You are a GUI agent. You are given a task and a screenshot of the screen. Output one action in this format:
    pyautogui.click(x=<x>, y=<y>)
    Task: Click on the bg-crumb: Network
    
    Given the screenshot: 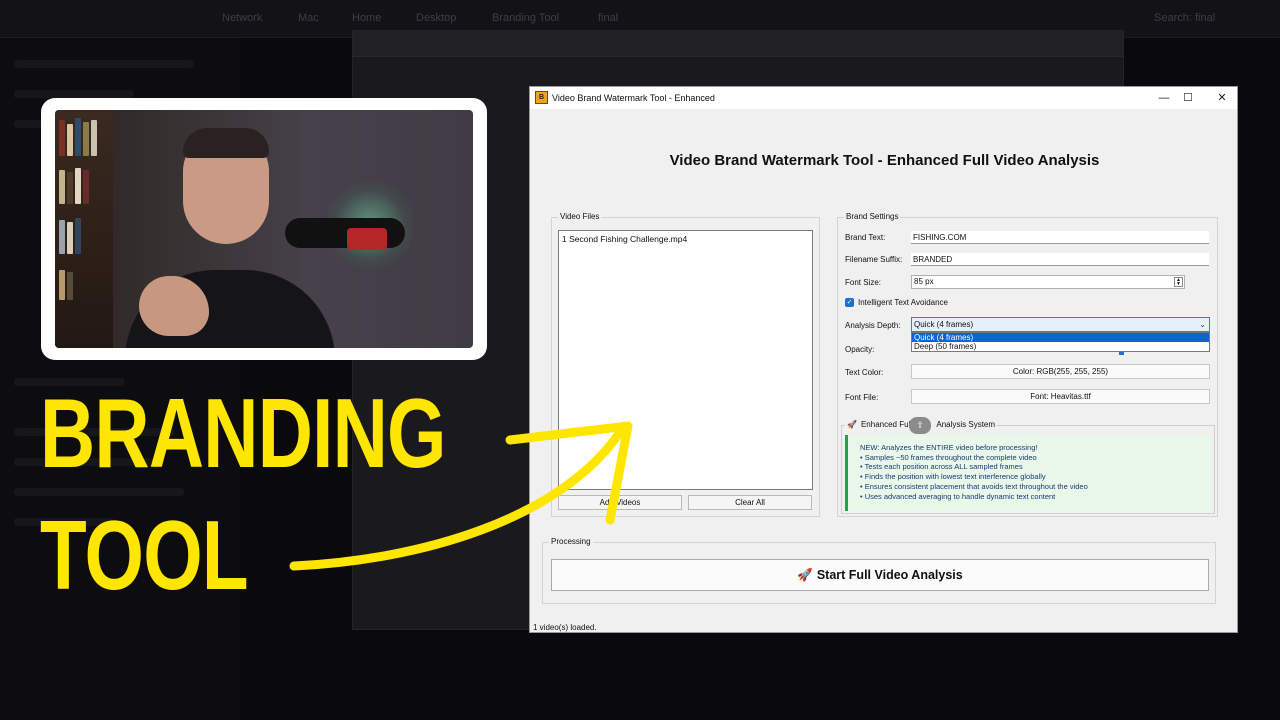 What is the action you would take?
    pyautogui.click(x=242, y=18)
    